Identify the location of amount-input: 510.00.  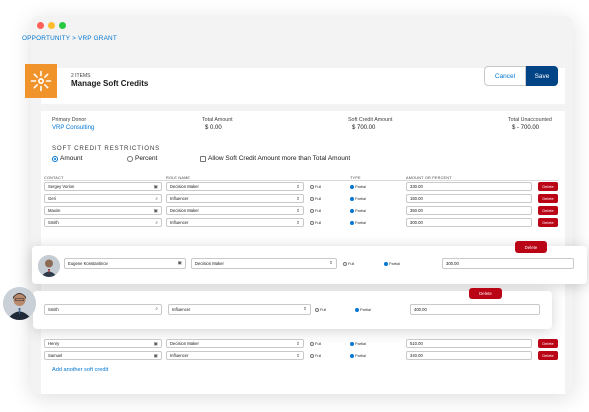
(469, 343).